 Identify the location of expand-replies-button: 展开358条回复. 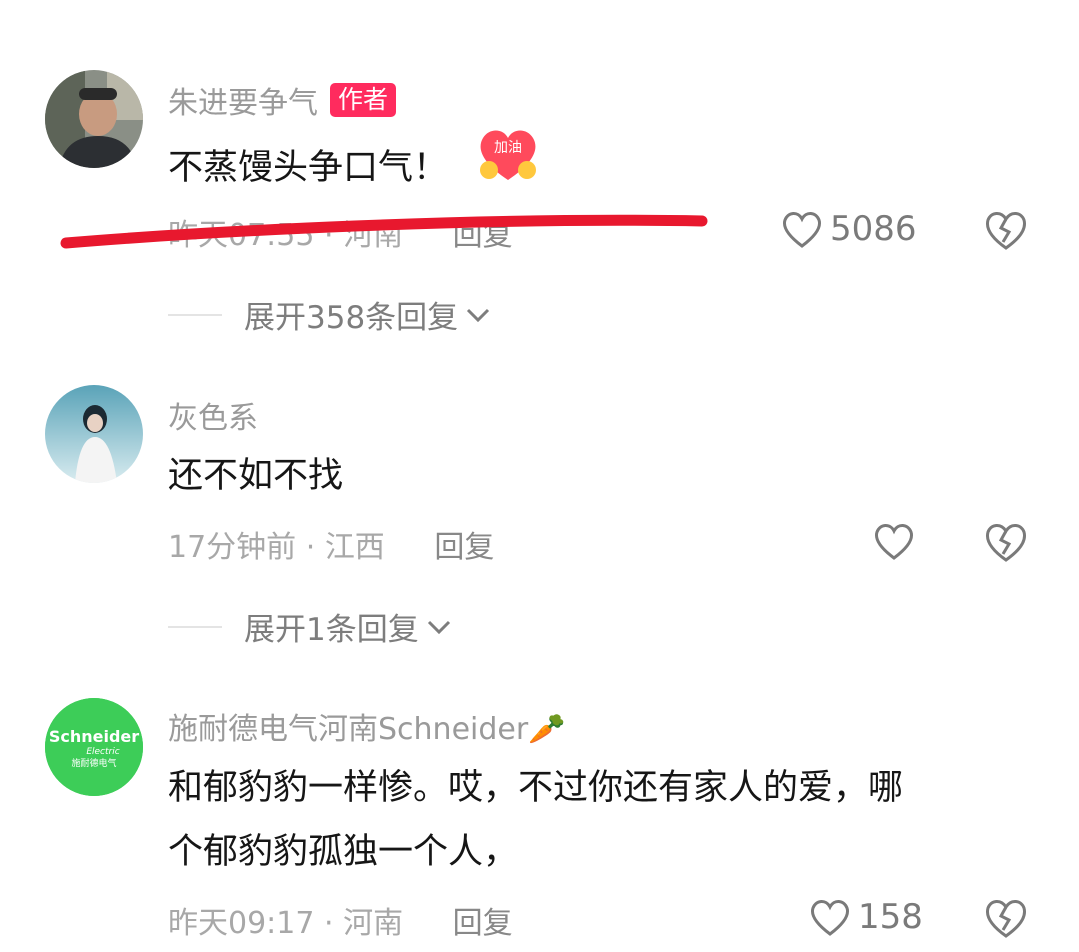
(330, 314).